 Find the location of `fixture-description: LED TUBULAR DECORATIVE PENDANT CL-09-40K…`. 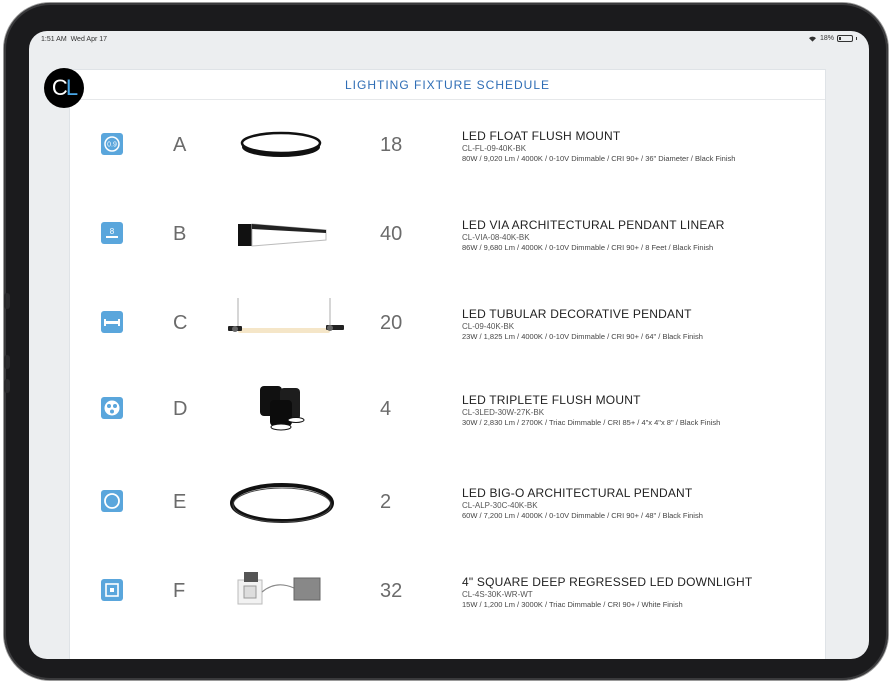

fixture-description: LED TUBULAR DECORATIVE PENDANT CL-09-40K… is located at coordinates (582, 324).